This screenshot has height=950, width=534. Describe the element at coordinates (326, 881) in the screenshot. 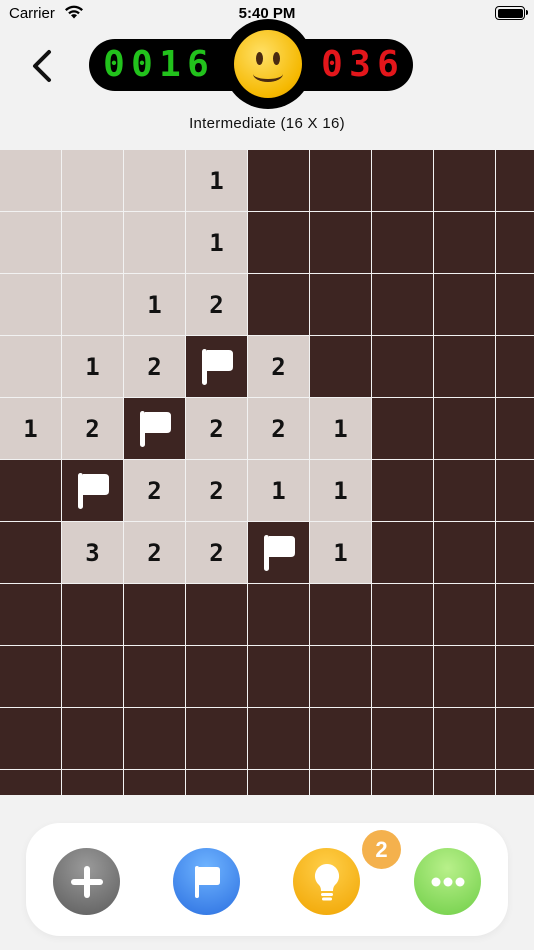

I see `hint-button` at that location.